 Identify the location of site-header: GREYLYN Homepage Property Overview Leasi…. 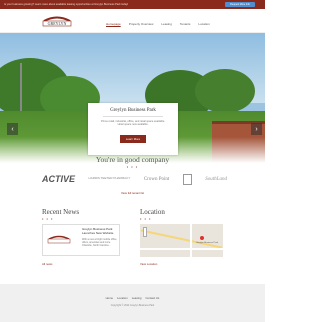
(132, 21).